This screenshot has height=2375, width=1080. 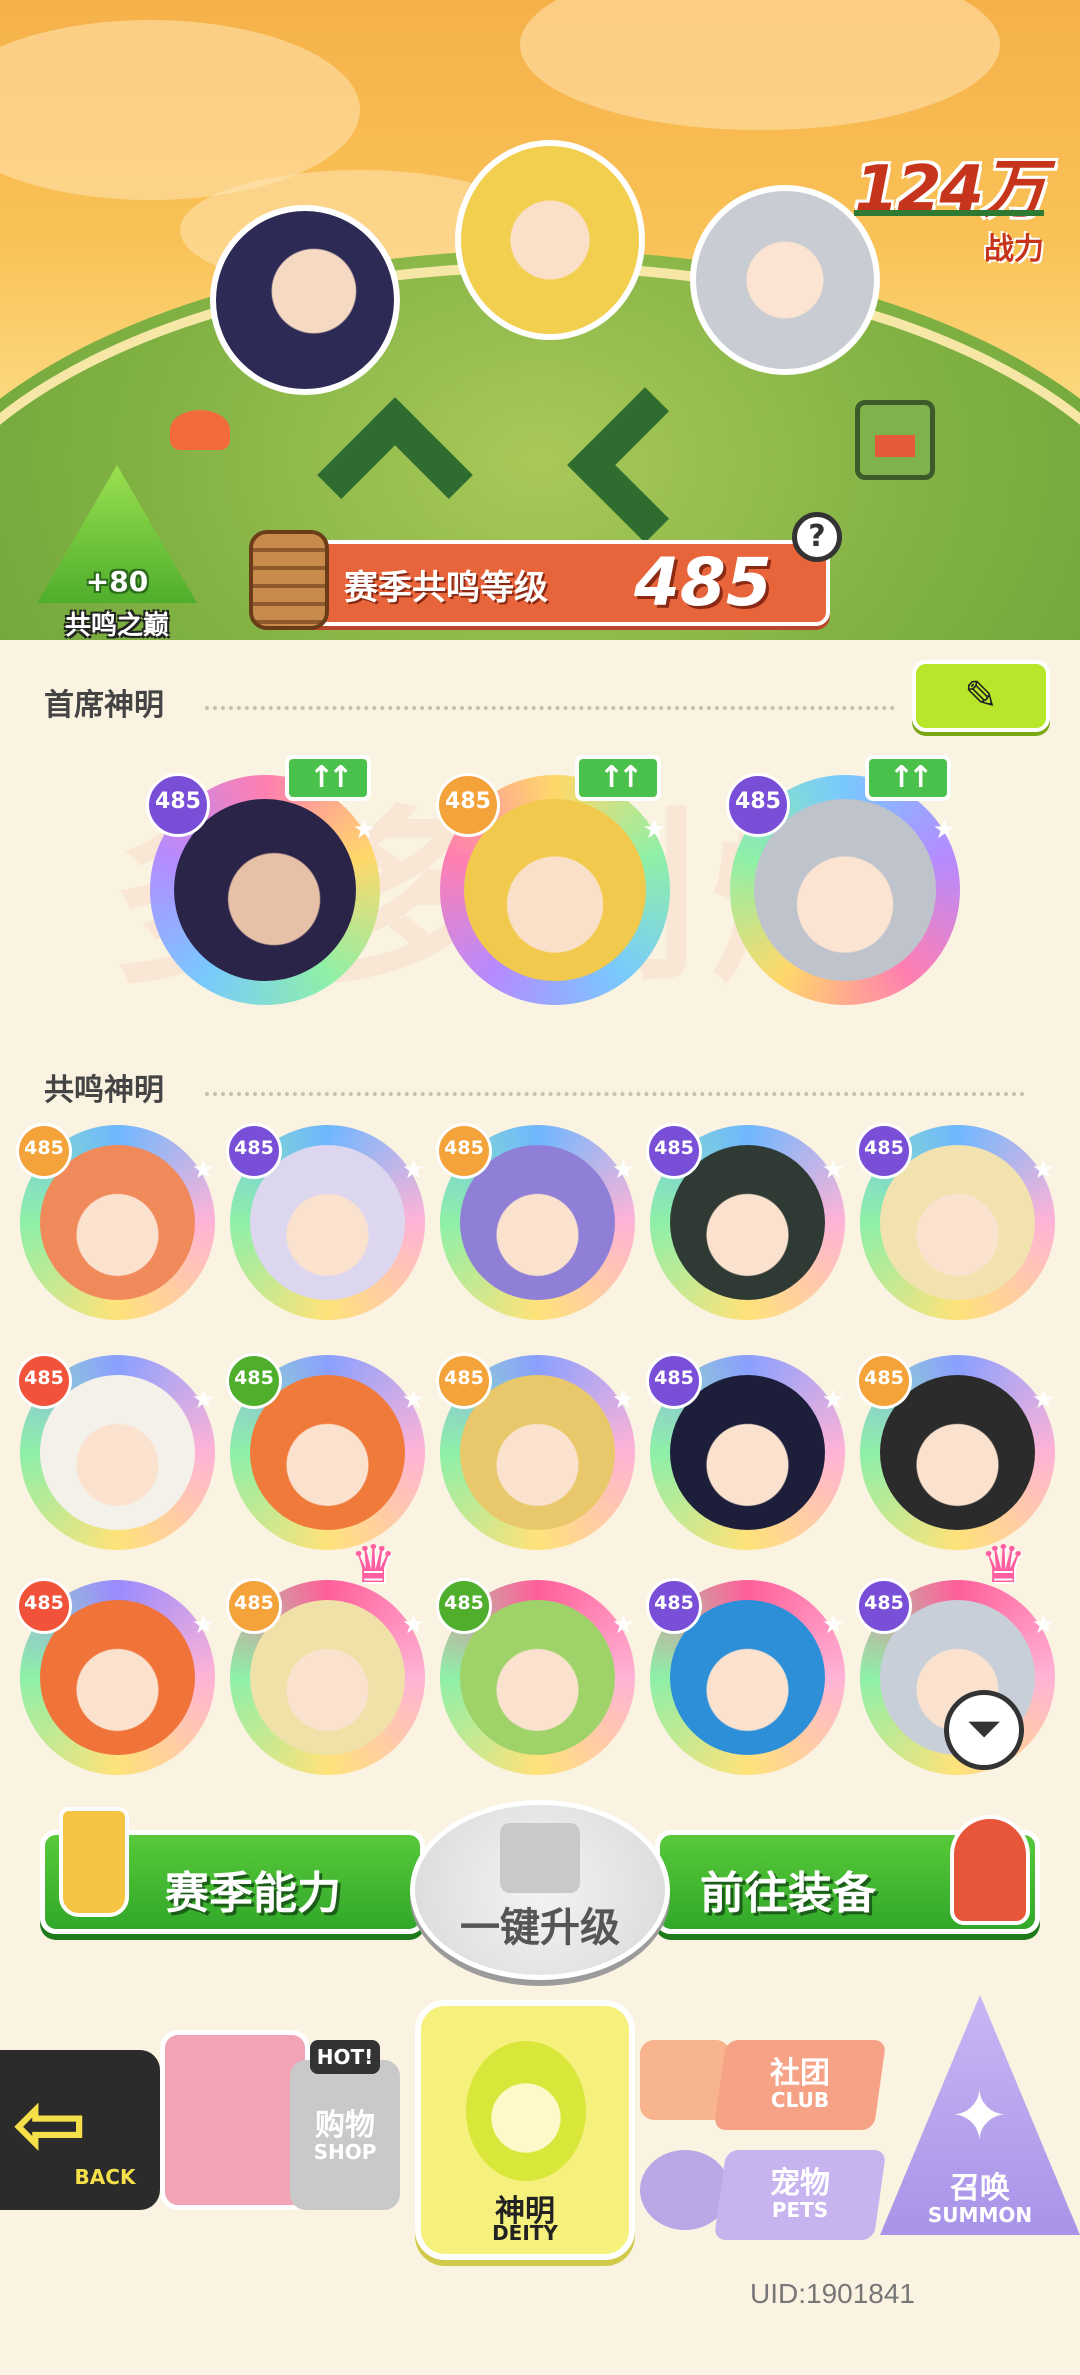 I want to click on back-button: ⇦ BACK, so click(x=80, y=2130).